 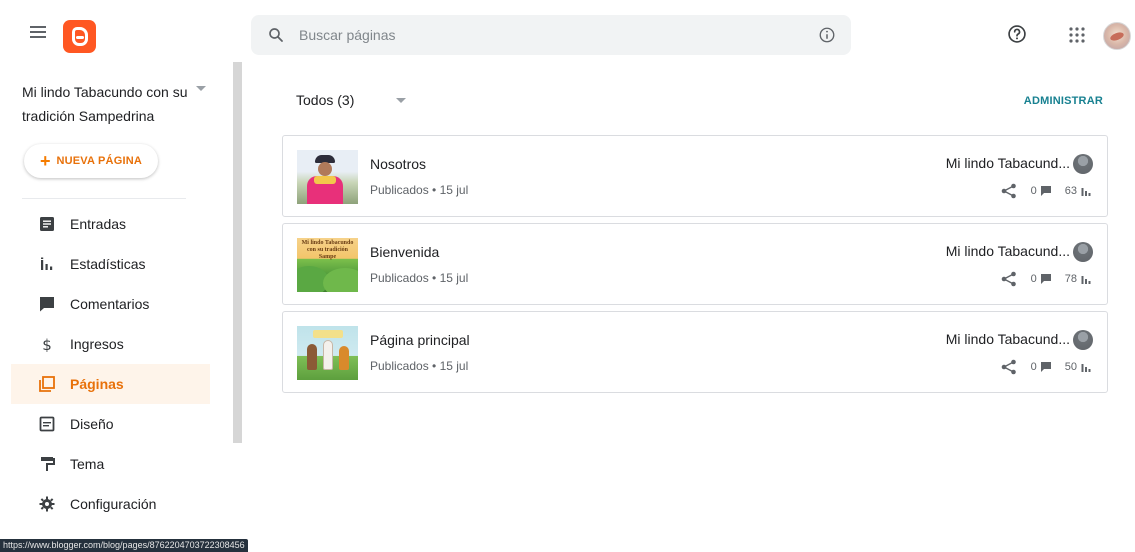 What do you see at coordinates (47, 384) in the screenshot?
I see `pages-icon` at bounding box center [47, 384].